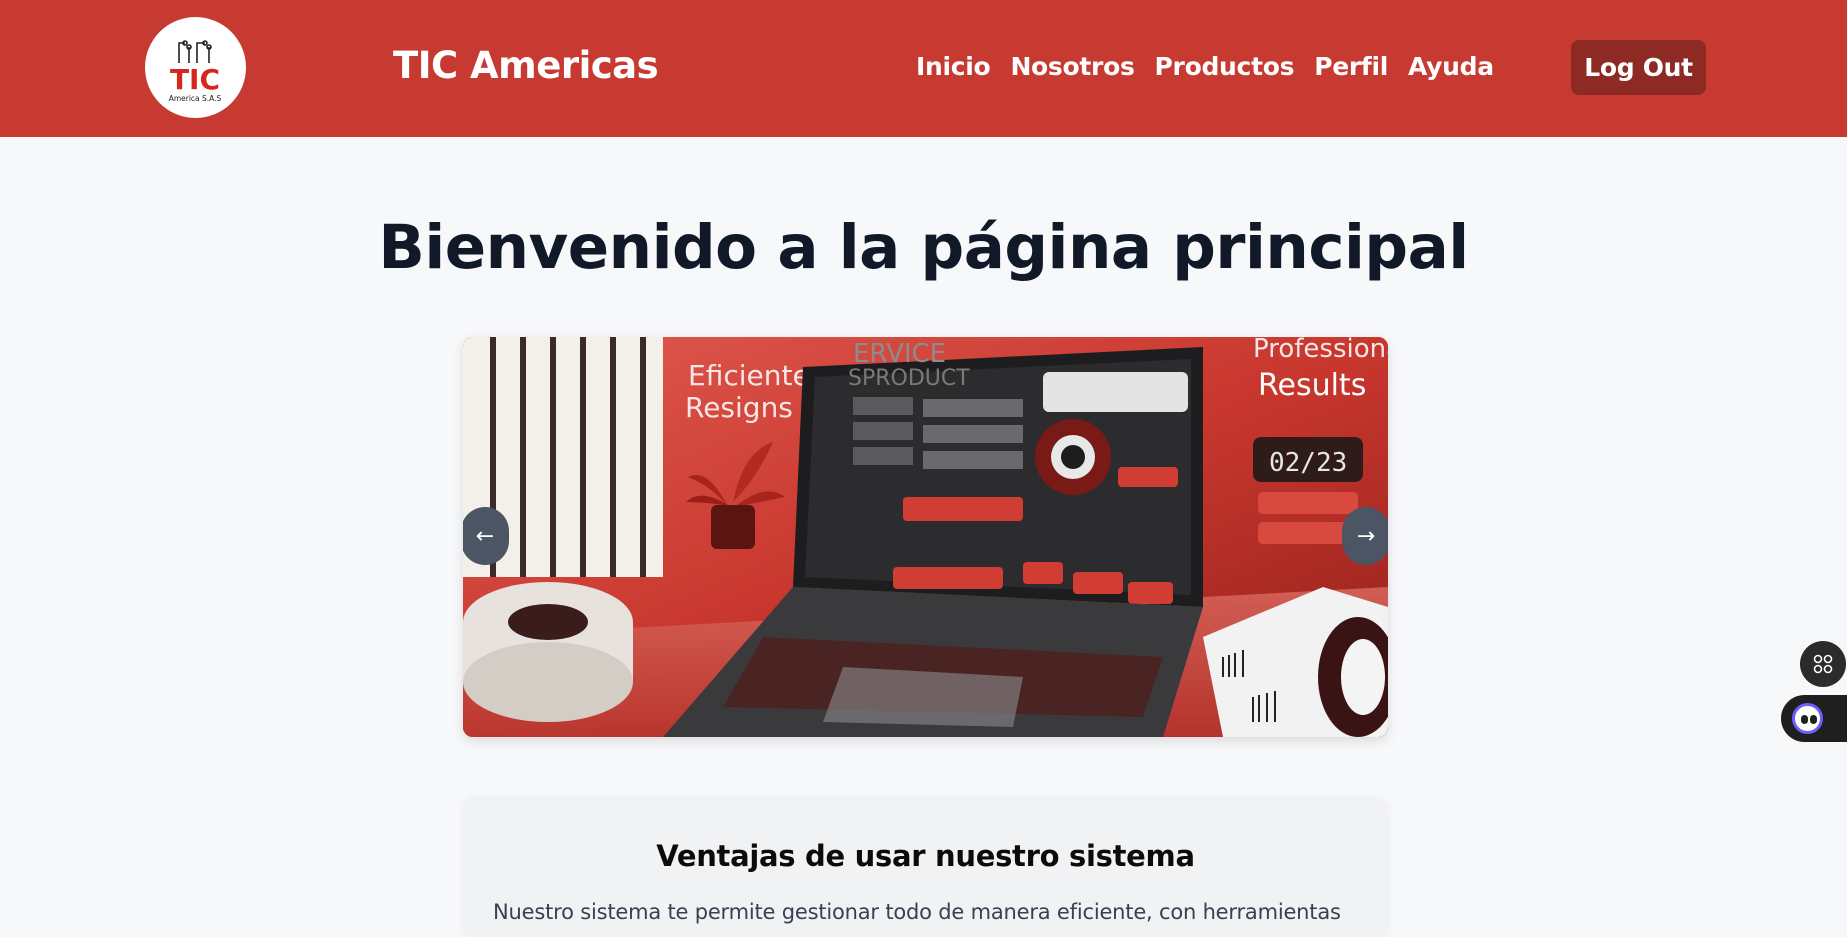 The height and width of the screenshot is (937, 1847). Describe the element at coordinates (1451, 66) in the screenshot. I see `nav-ayuda: Ayuda` at that location.